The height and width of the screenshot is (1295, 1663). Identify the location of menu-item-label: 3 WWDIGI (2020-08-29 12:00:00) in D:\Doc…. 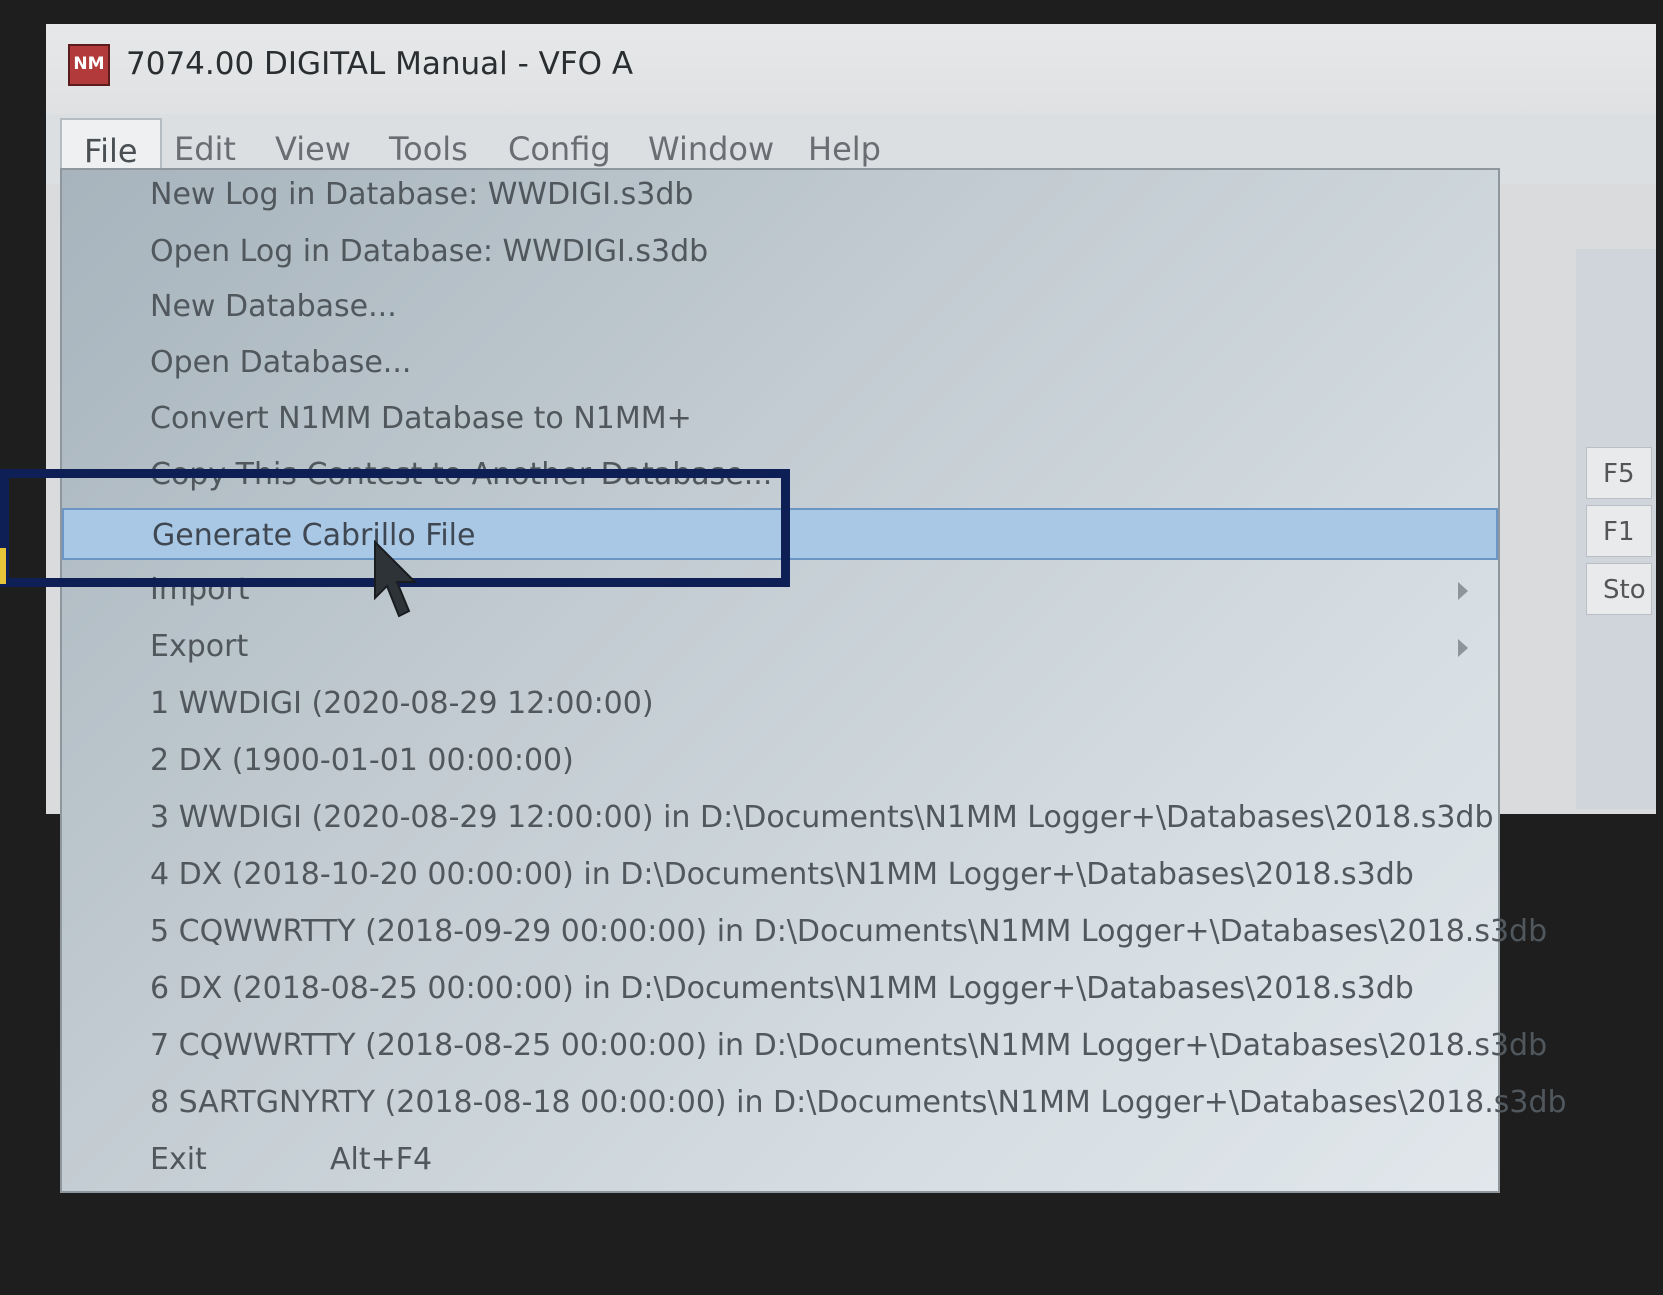
(822, 817).